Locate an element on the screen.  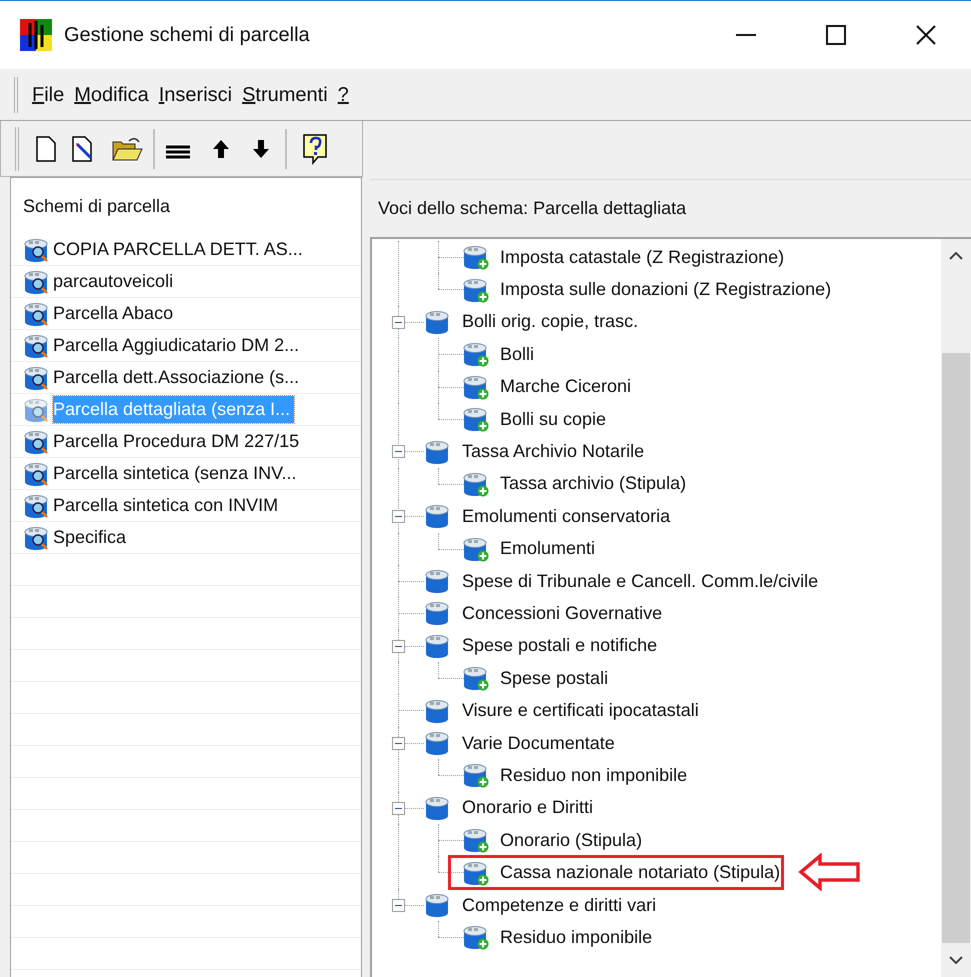
menu-item: Inserisci is located at coordinates (195, 95).